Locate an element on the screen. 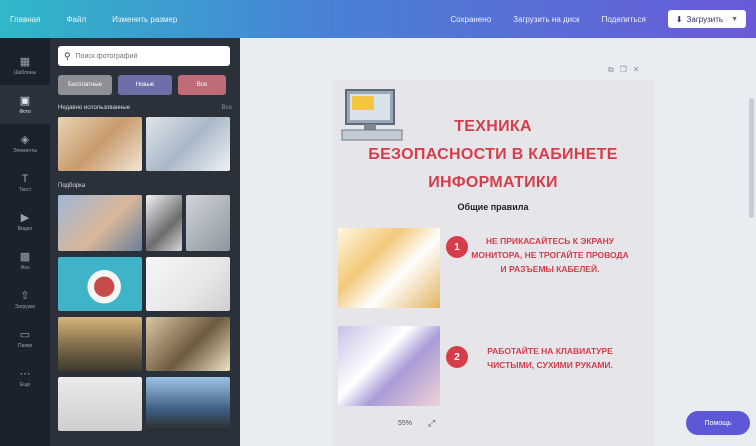  rail-label: Элементы is located at coordinates (25, 150).